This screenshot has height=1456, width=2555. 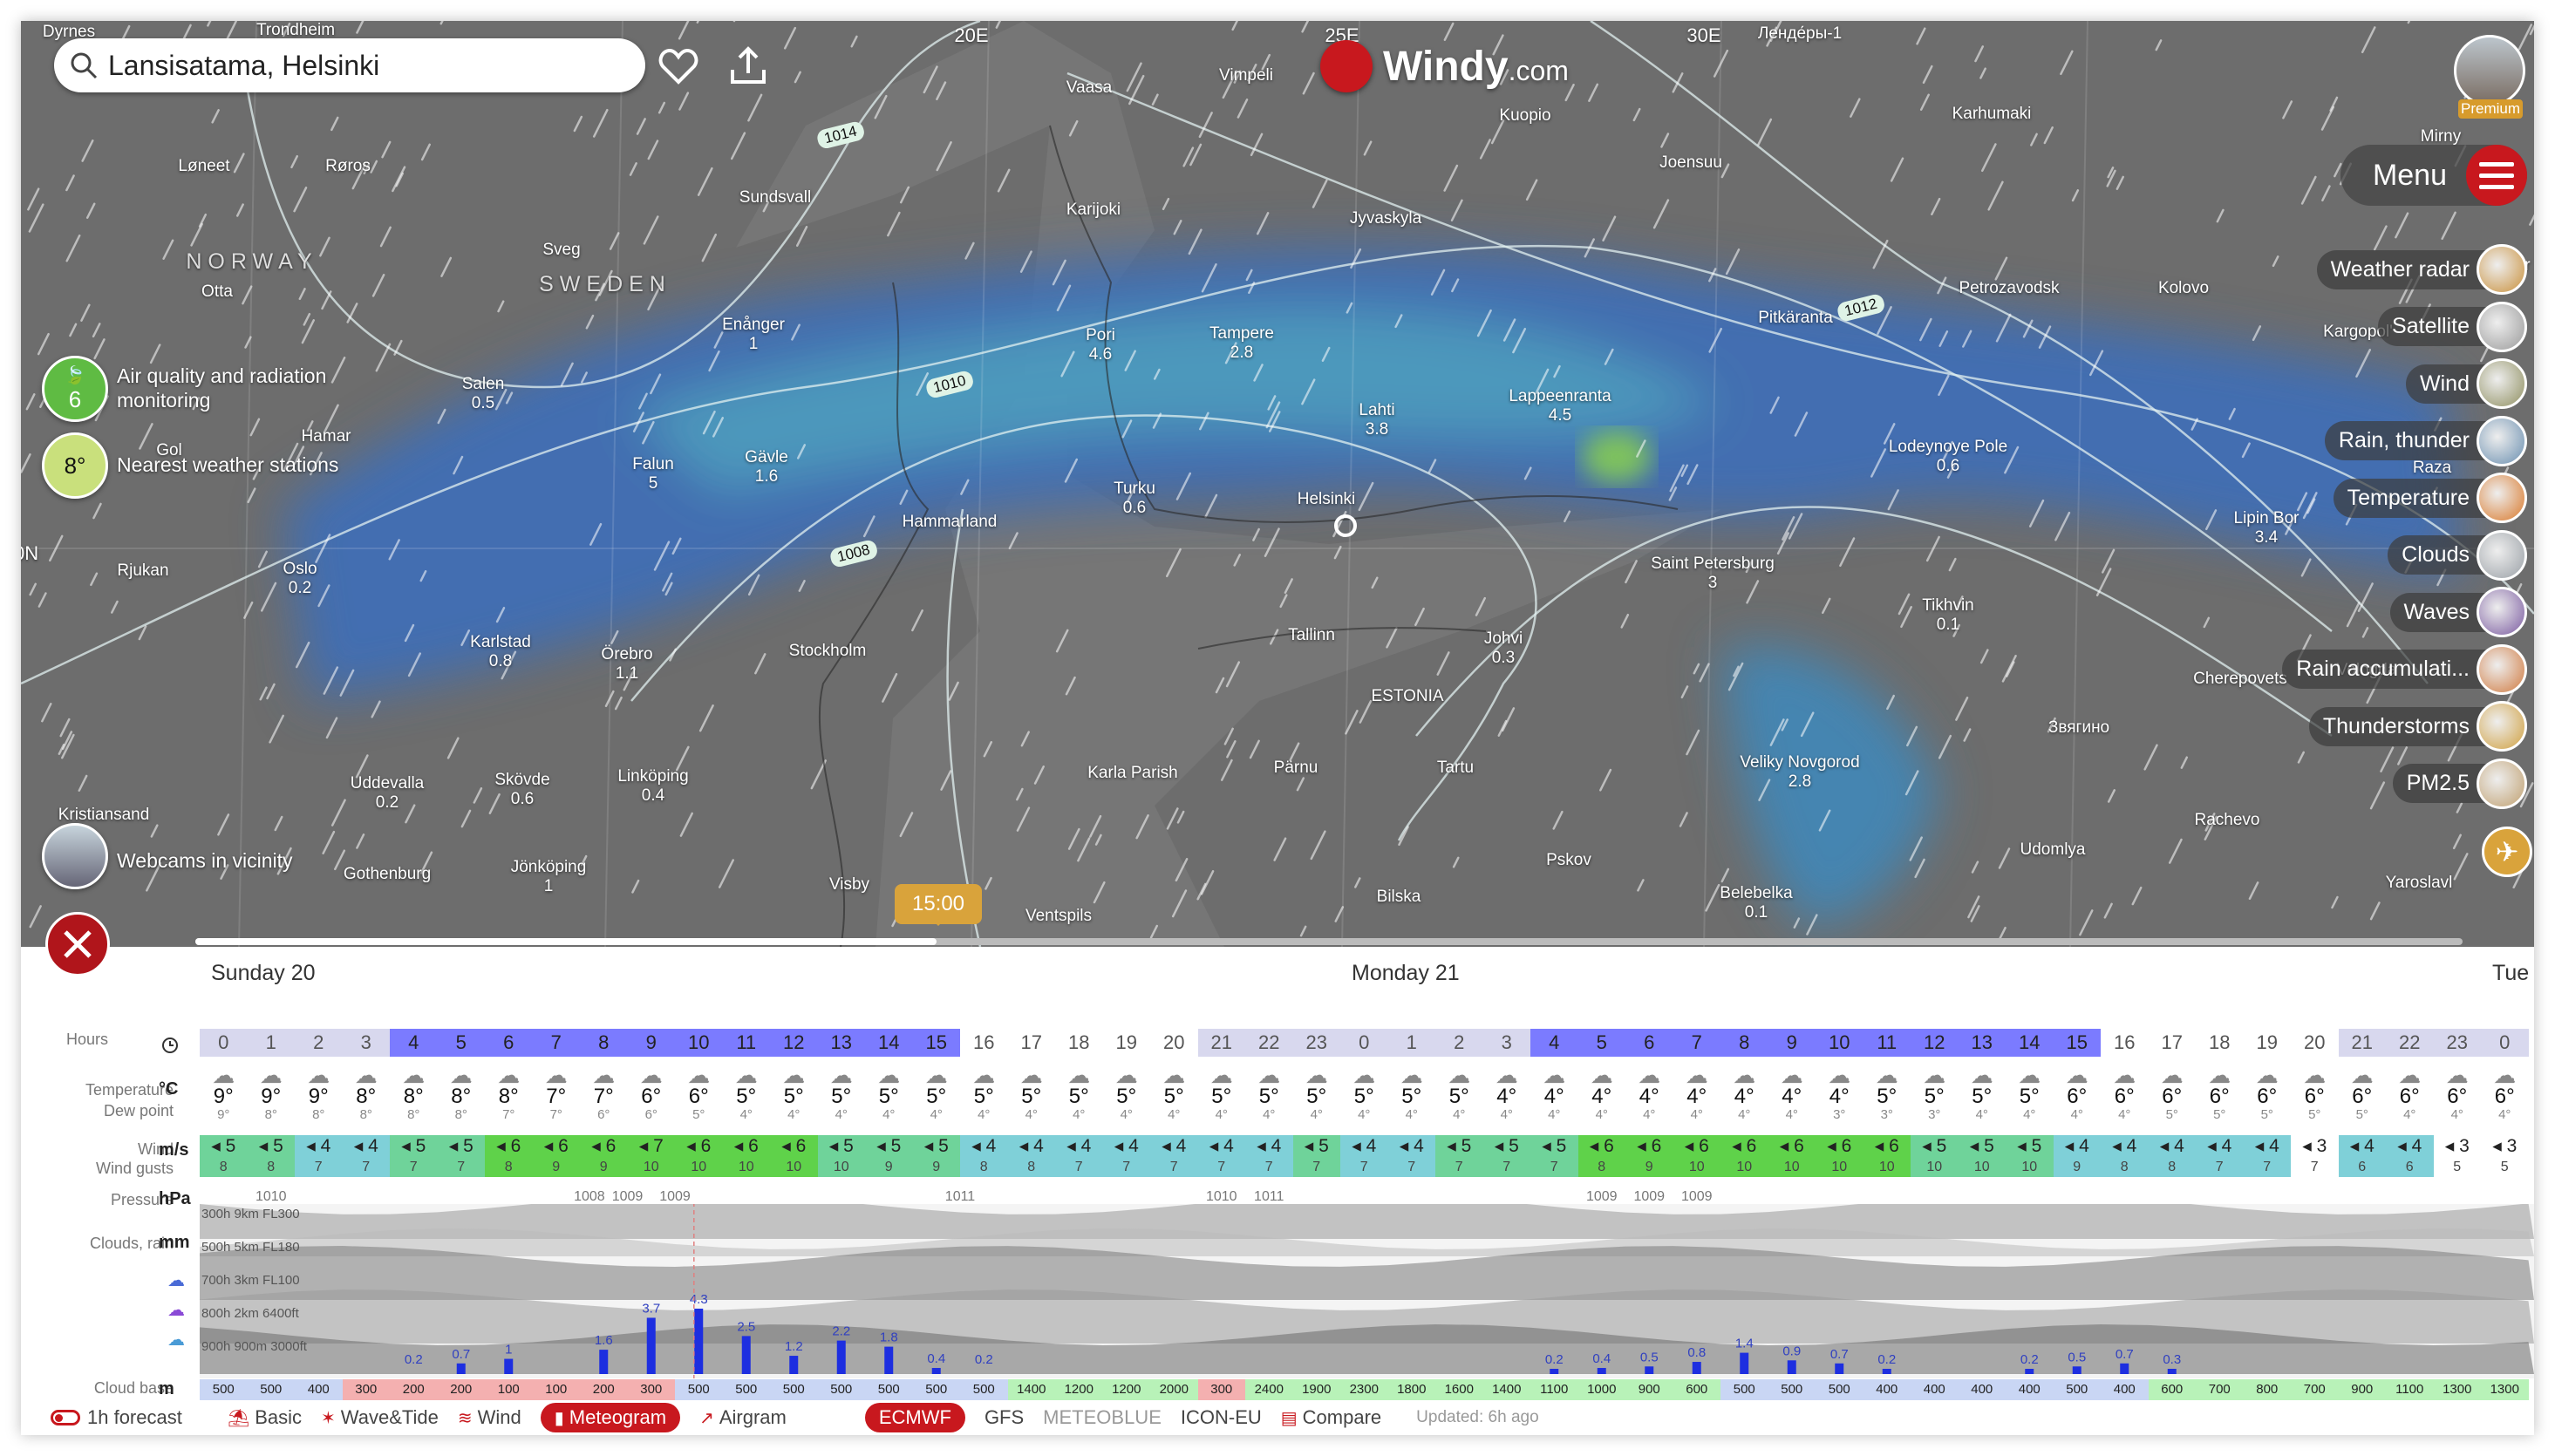 I want to click on airplane-icon: ✈, so click(x=2507, y=852).